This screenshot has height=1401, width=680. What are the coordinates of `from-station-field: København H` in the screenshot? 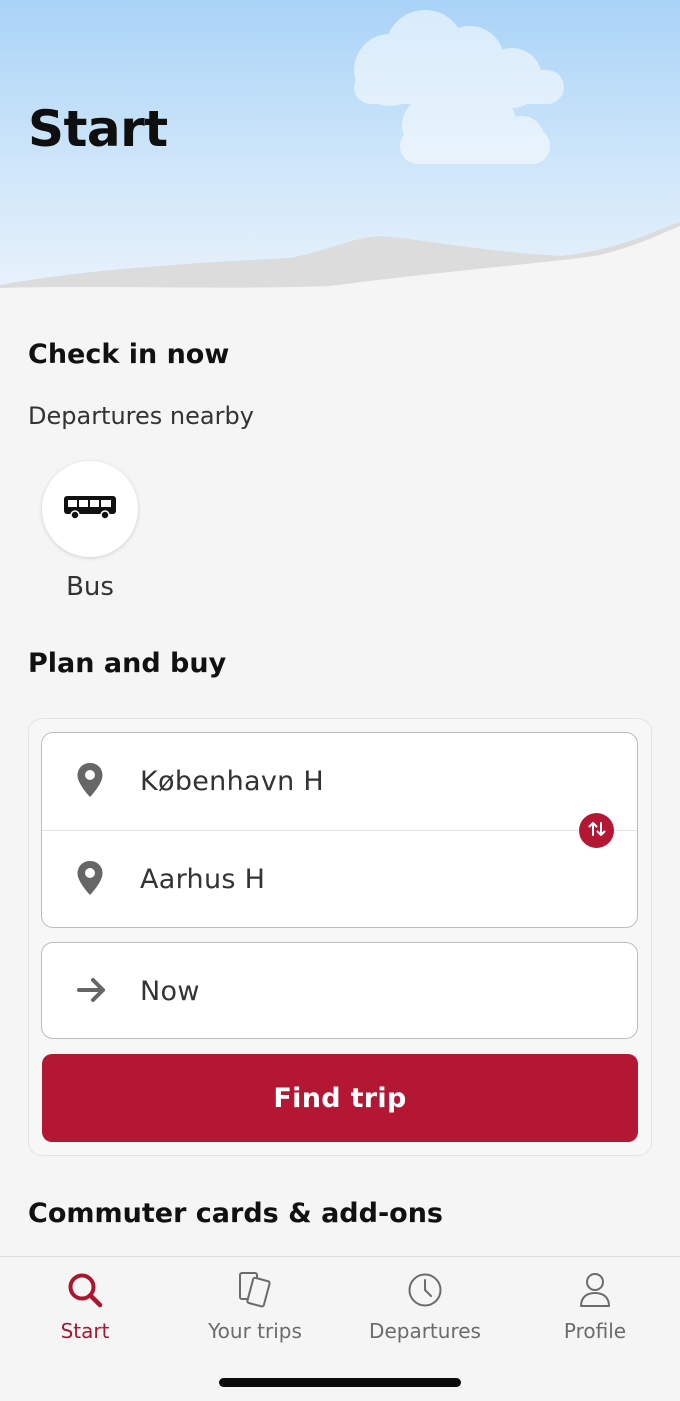 It's located at (339, 781).